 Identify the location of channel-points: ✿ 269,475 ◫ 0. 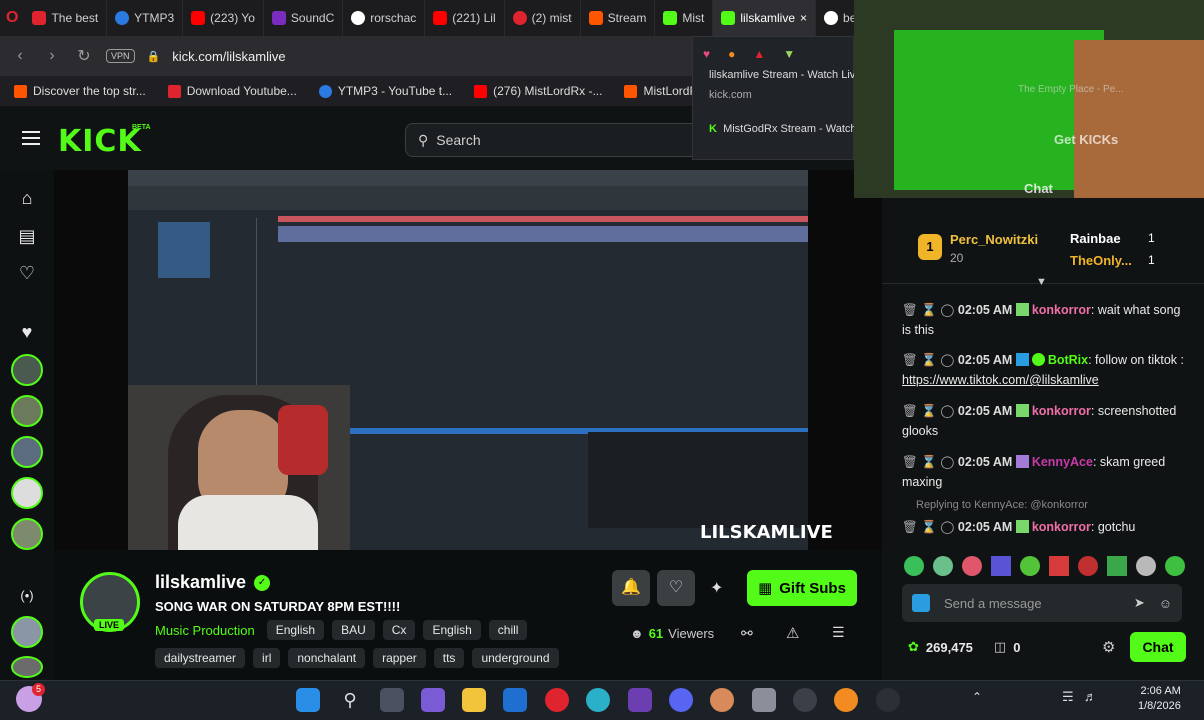
(964, 647).